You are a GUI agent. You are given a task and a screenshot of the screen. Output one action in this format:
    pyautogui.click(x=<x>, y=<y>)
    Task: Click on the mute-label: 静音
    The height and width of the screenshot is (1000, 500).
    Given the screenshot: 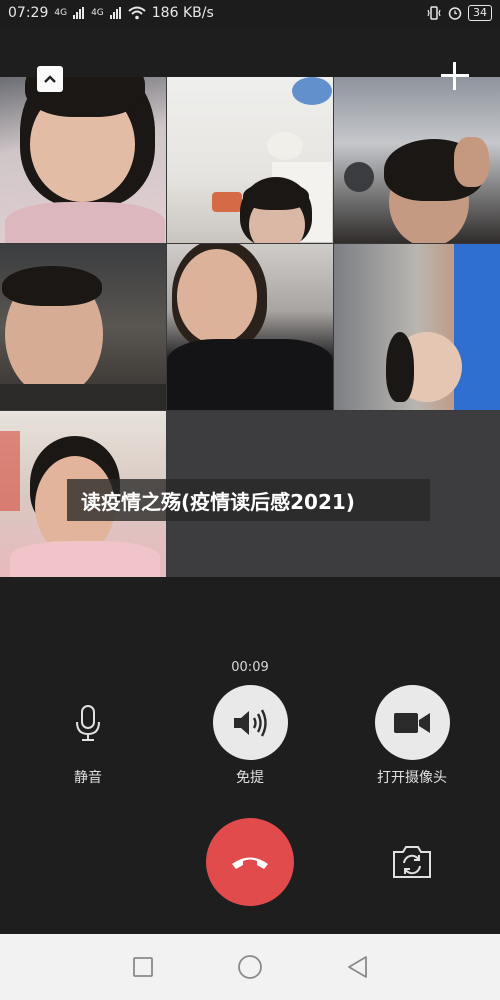 What is the action you would take?
    pyautogui.click(x=88, y=778)
    